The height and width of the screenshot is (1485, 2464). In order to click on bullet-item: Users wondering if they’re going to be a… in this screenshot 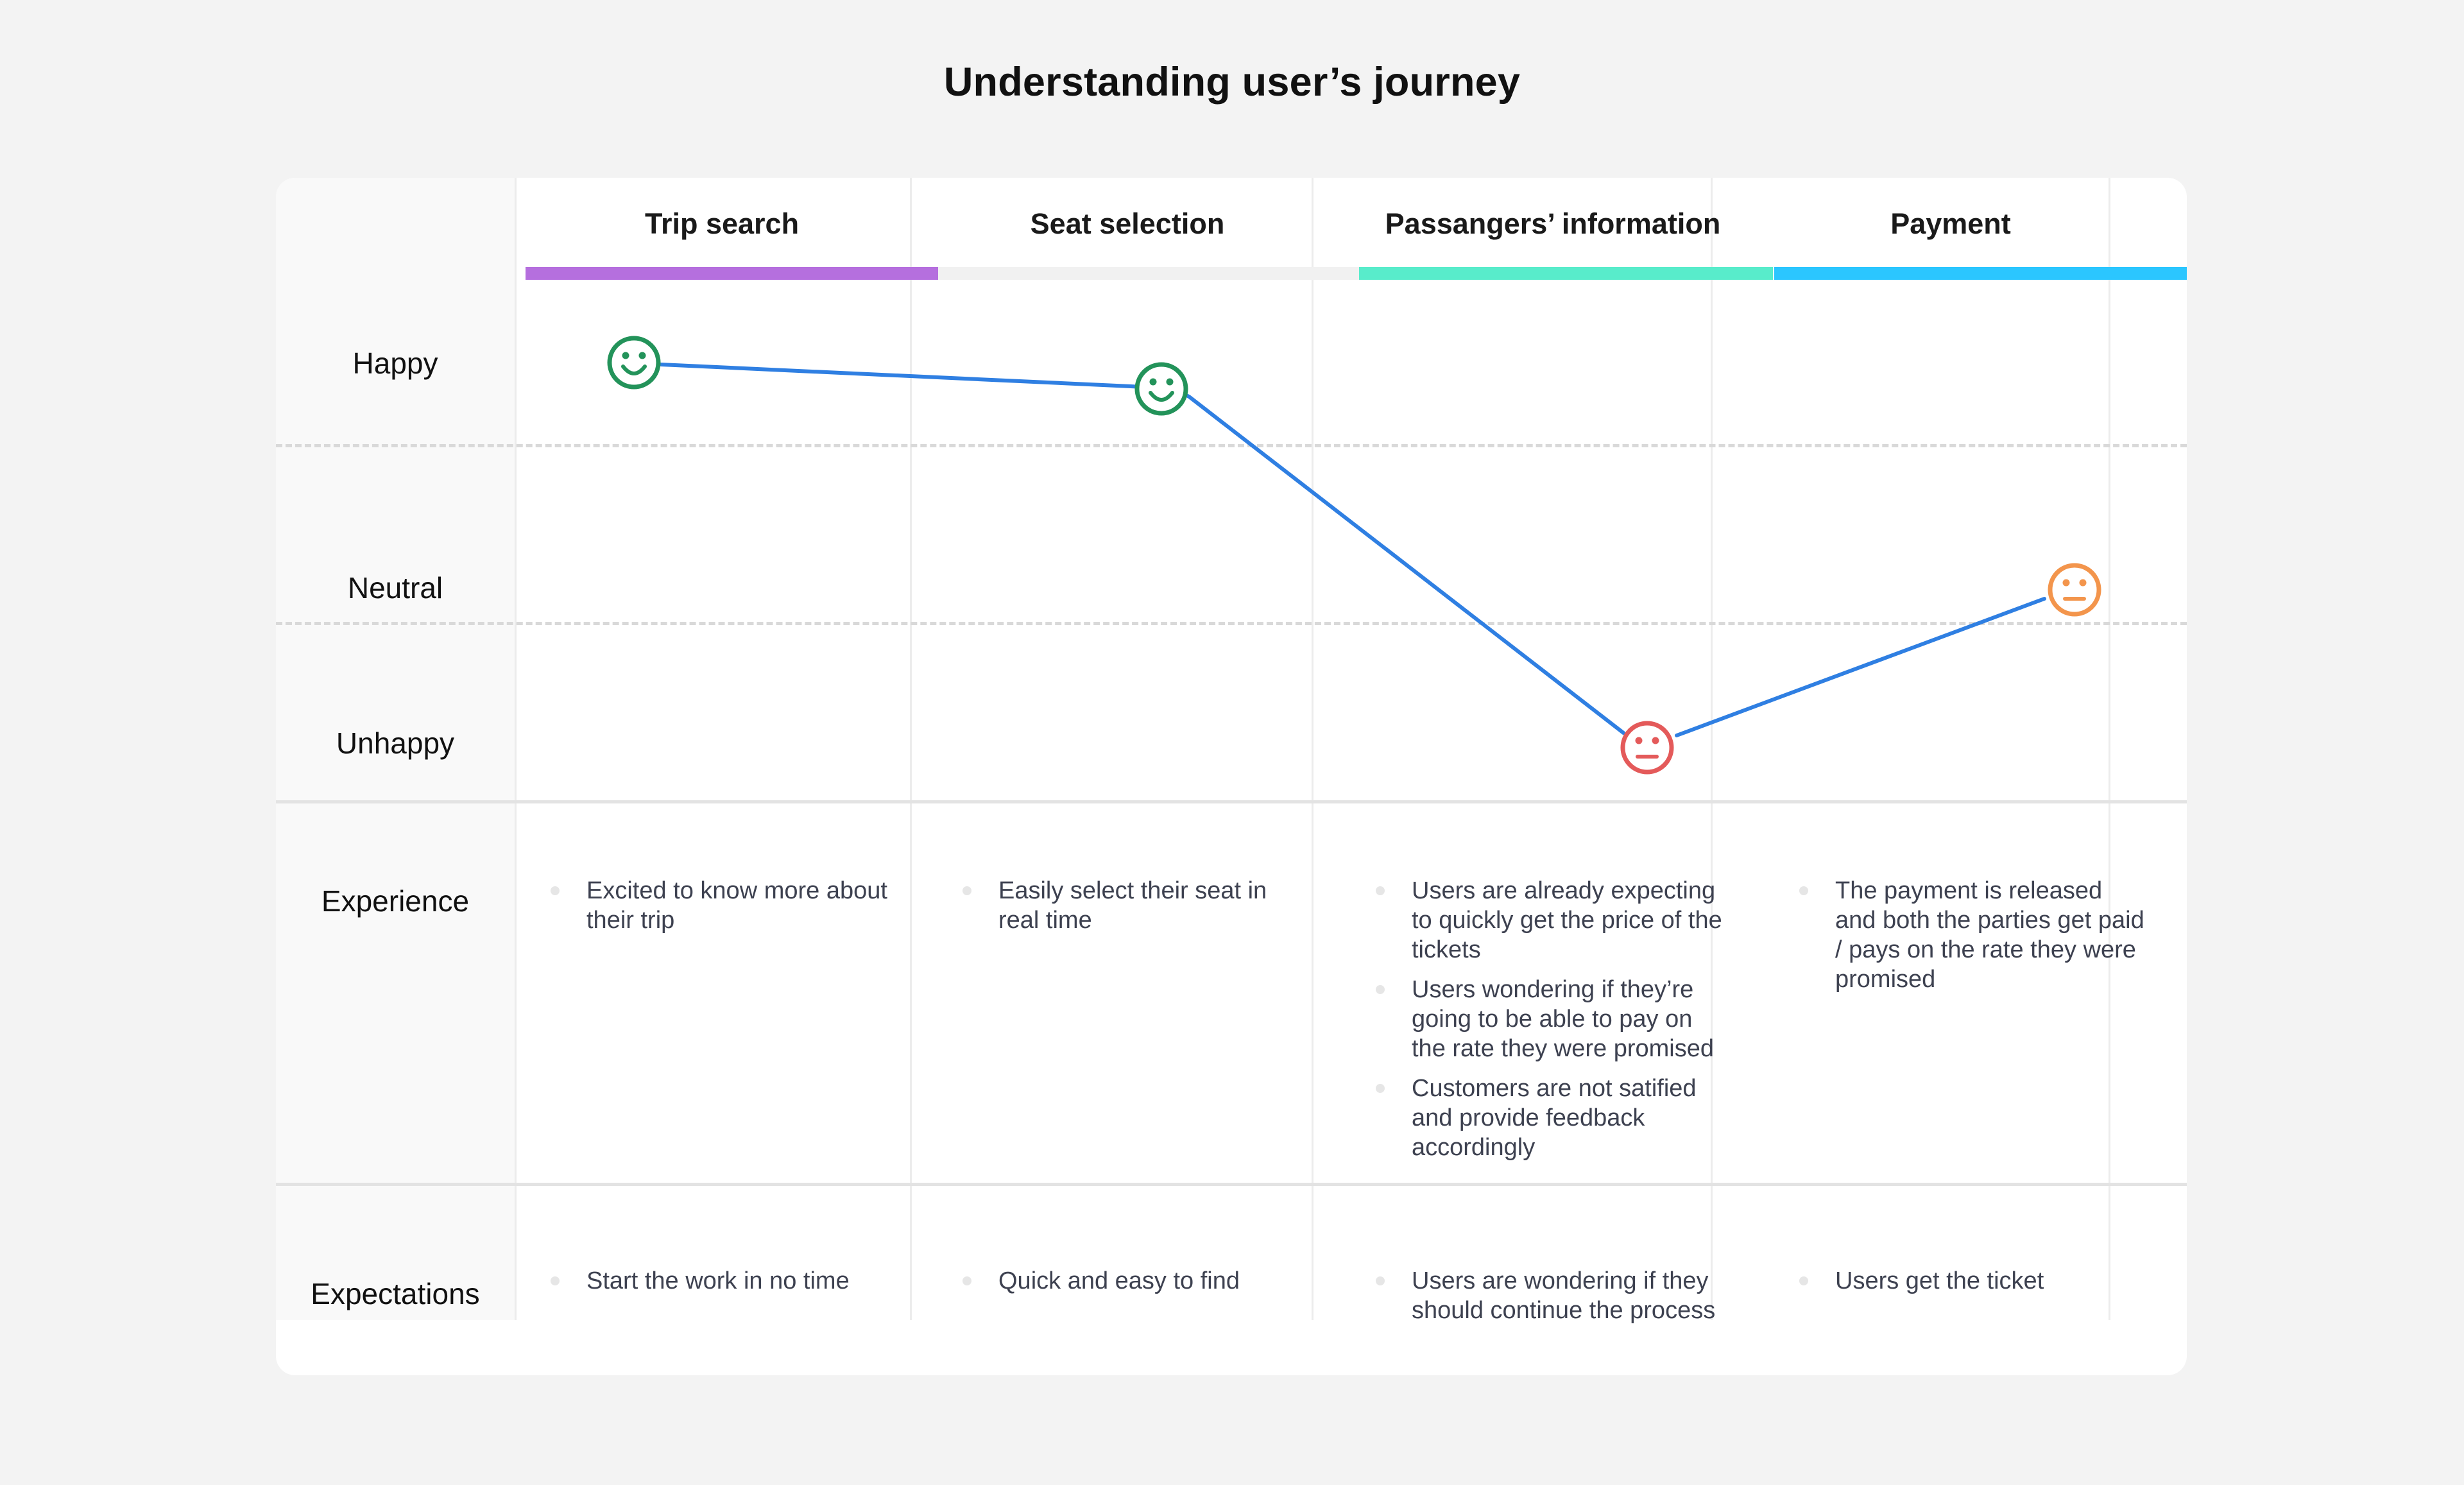, I will do `click(1549, 1019)`.